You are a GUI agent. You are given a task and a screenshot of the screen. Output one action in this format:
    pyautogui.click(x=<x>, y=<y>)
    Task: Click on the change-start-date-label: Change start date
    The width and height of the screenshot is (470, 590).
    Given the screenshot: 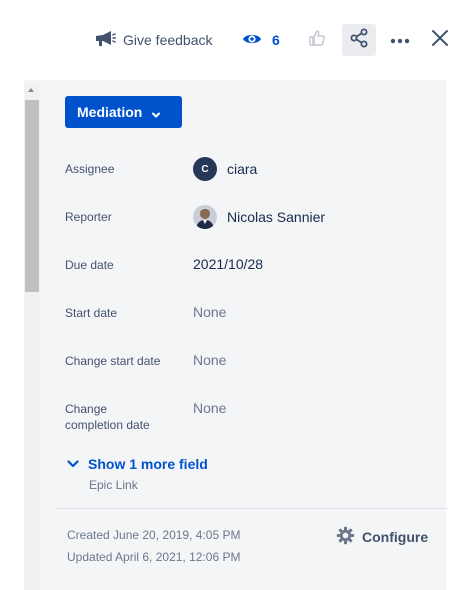 What is the action you would take?
    pyautogui.click(x=113, y=361)
    